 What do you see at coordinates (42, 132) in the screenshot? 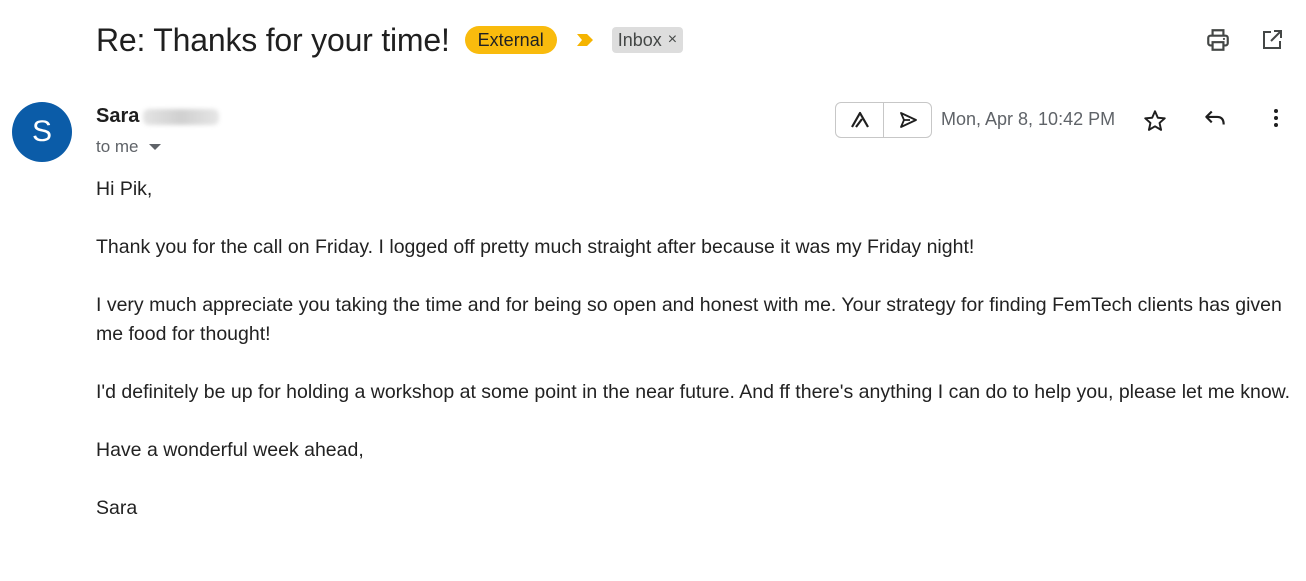
I see `sender-avatar: S` at bounding box center [42, 132].